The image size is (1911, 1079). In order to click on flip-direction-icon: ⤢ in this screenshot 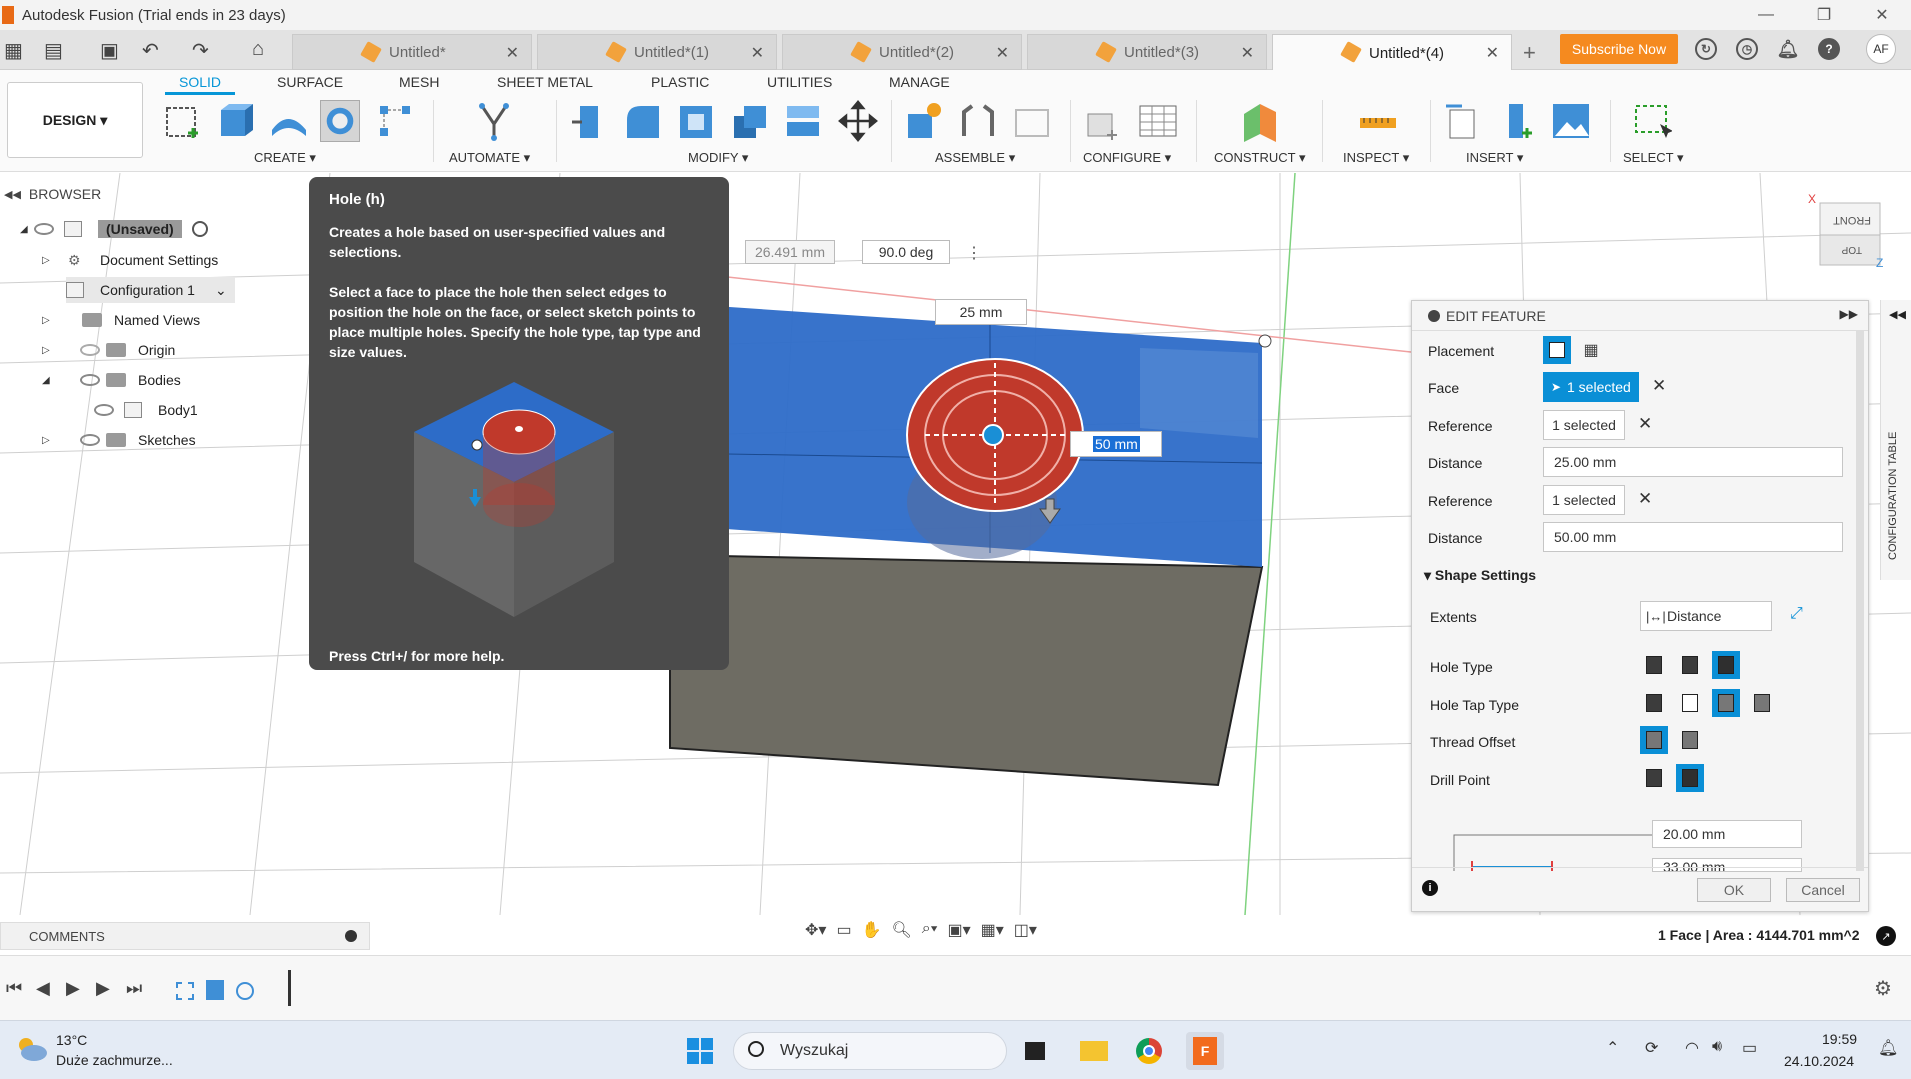, I will do `click(1796, 614)`.